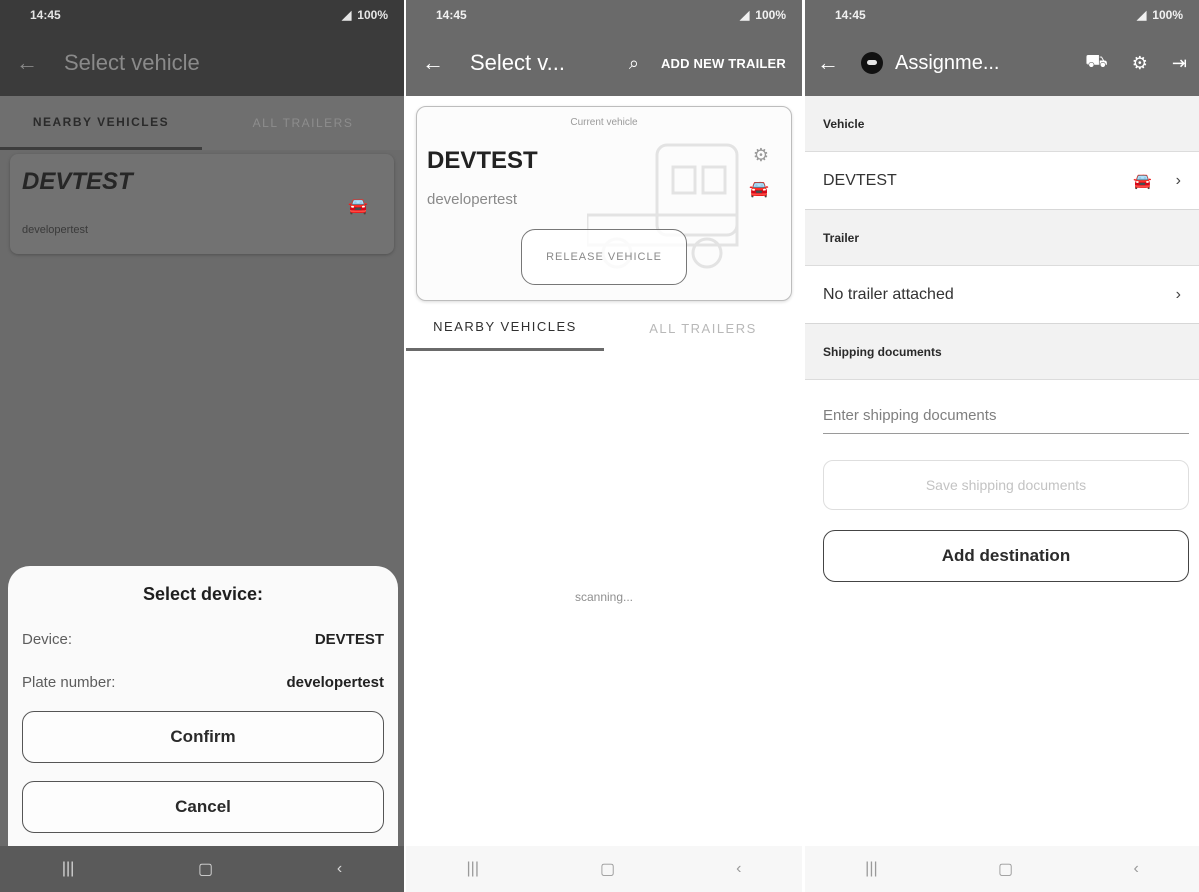 The height and width of the screenshot is (892, 1199). Describe the element at coordinates (349, 639) in the screenshot. I see `device-value: DEVTEST` at that location.